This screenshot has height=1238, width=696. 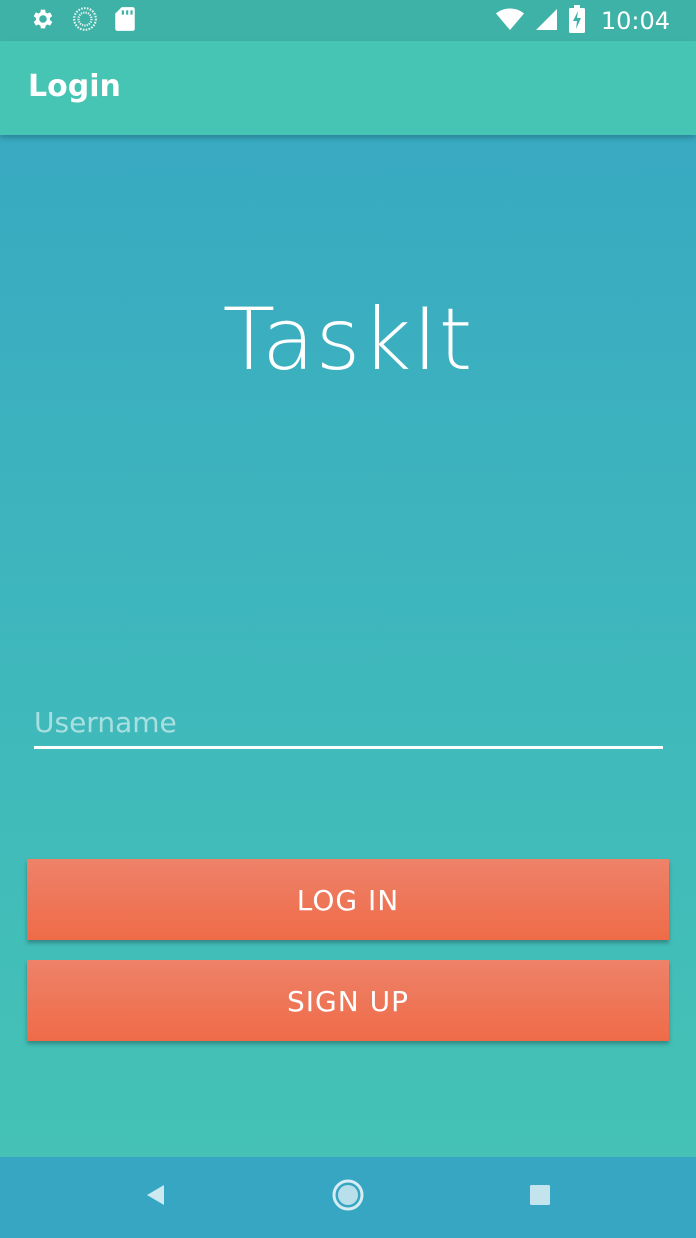 I want to click on navigation-bar, so click(x=348, y=1197).